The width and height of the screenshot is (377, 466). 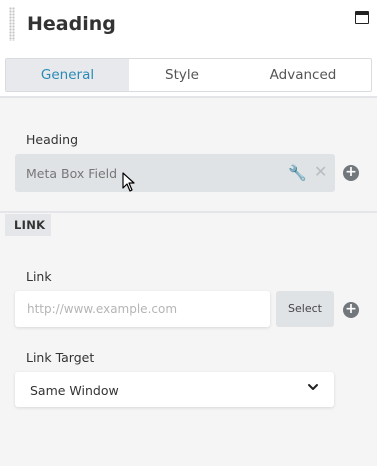 What do you see at coordinates (67, 75) in the screenshot?
I see `tab-general: General` at bounding box center [67, 75].